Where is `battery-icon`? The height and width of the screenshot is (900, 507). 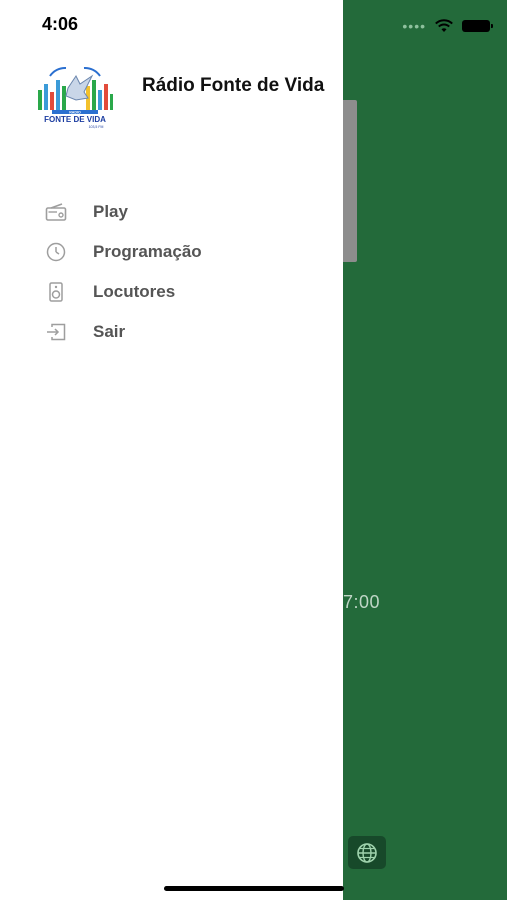
battery-icon is located at coordinates (477, 26).